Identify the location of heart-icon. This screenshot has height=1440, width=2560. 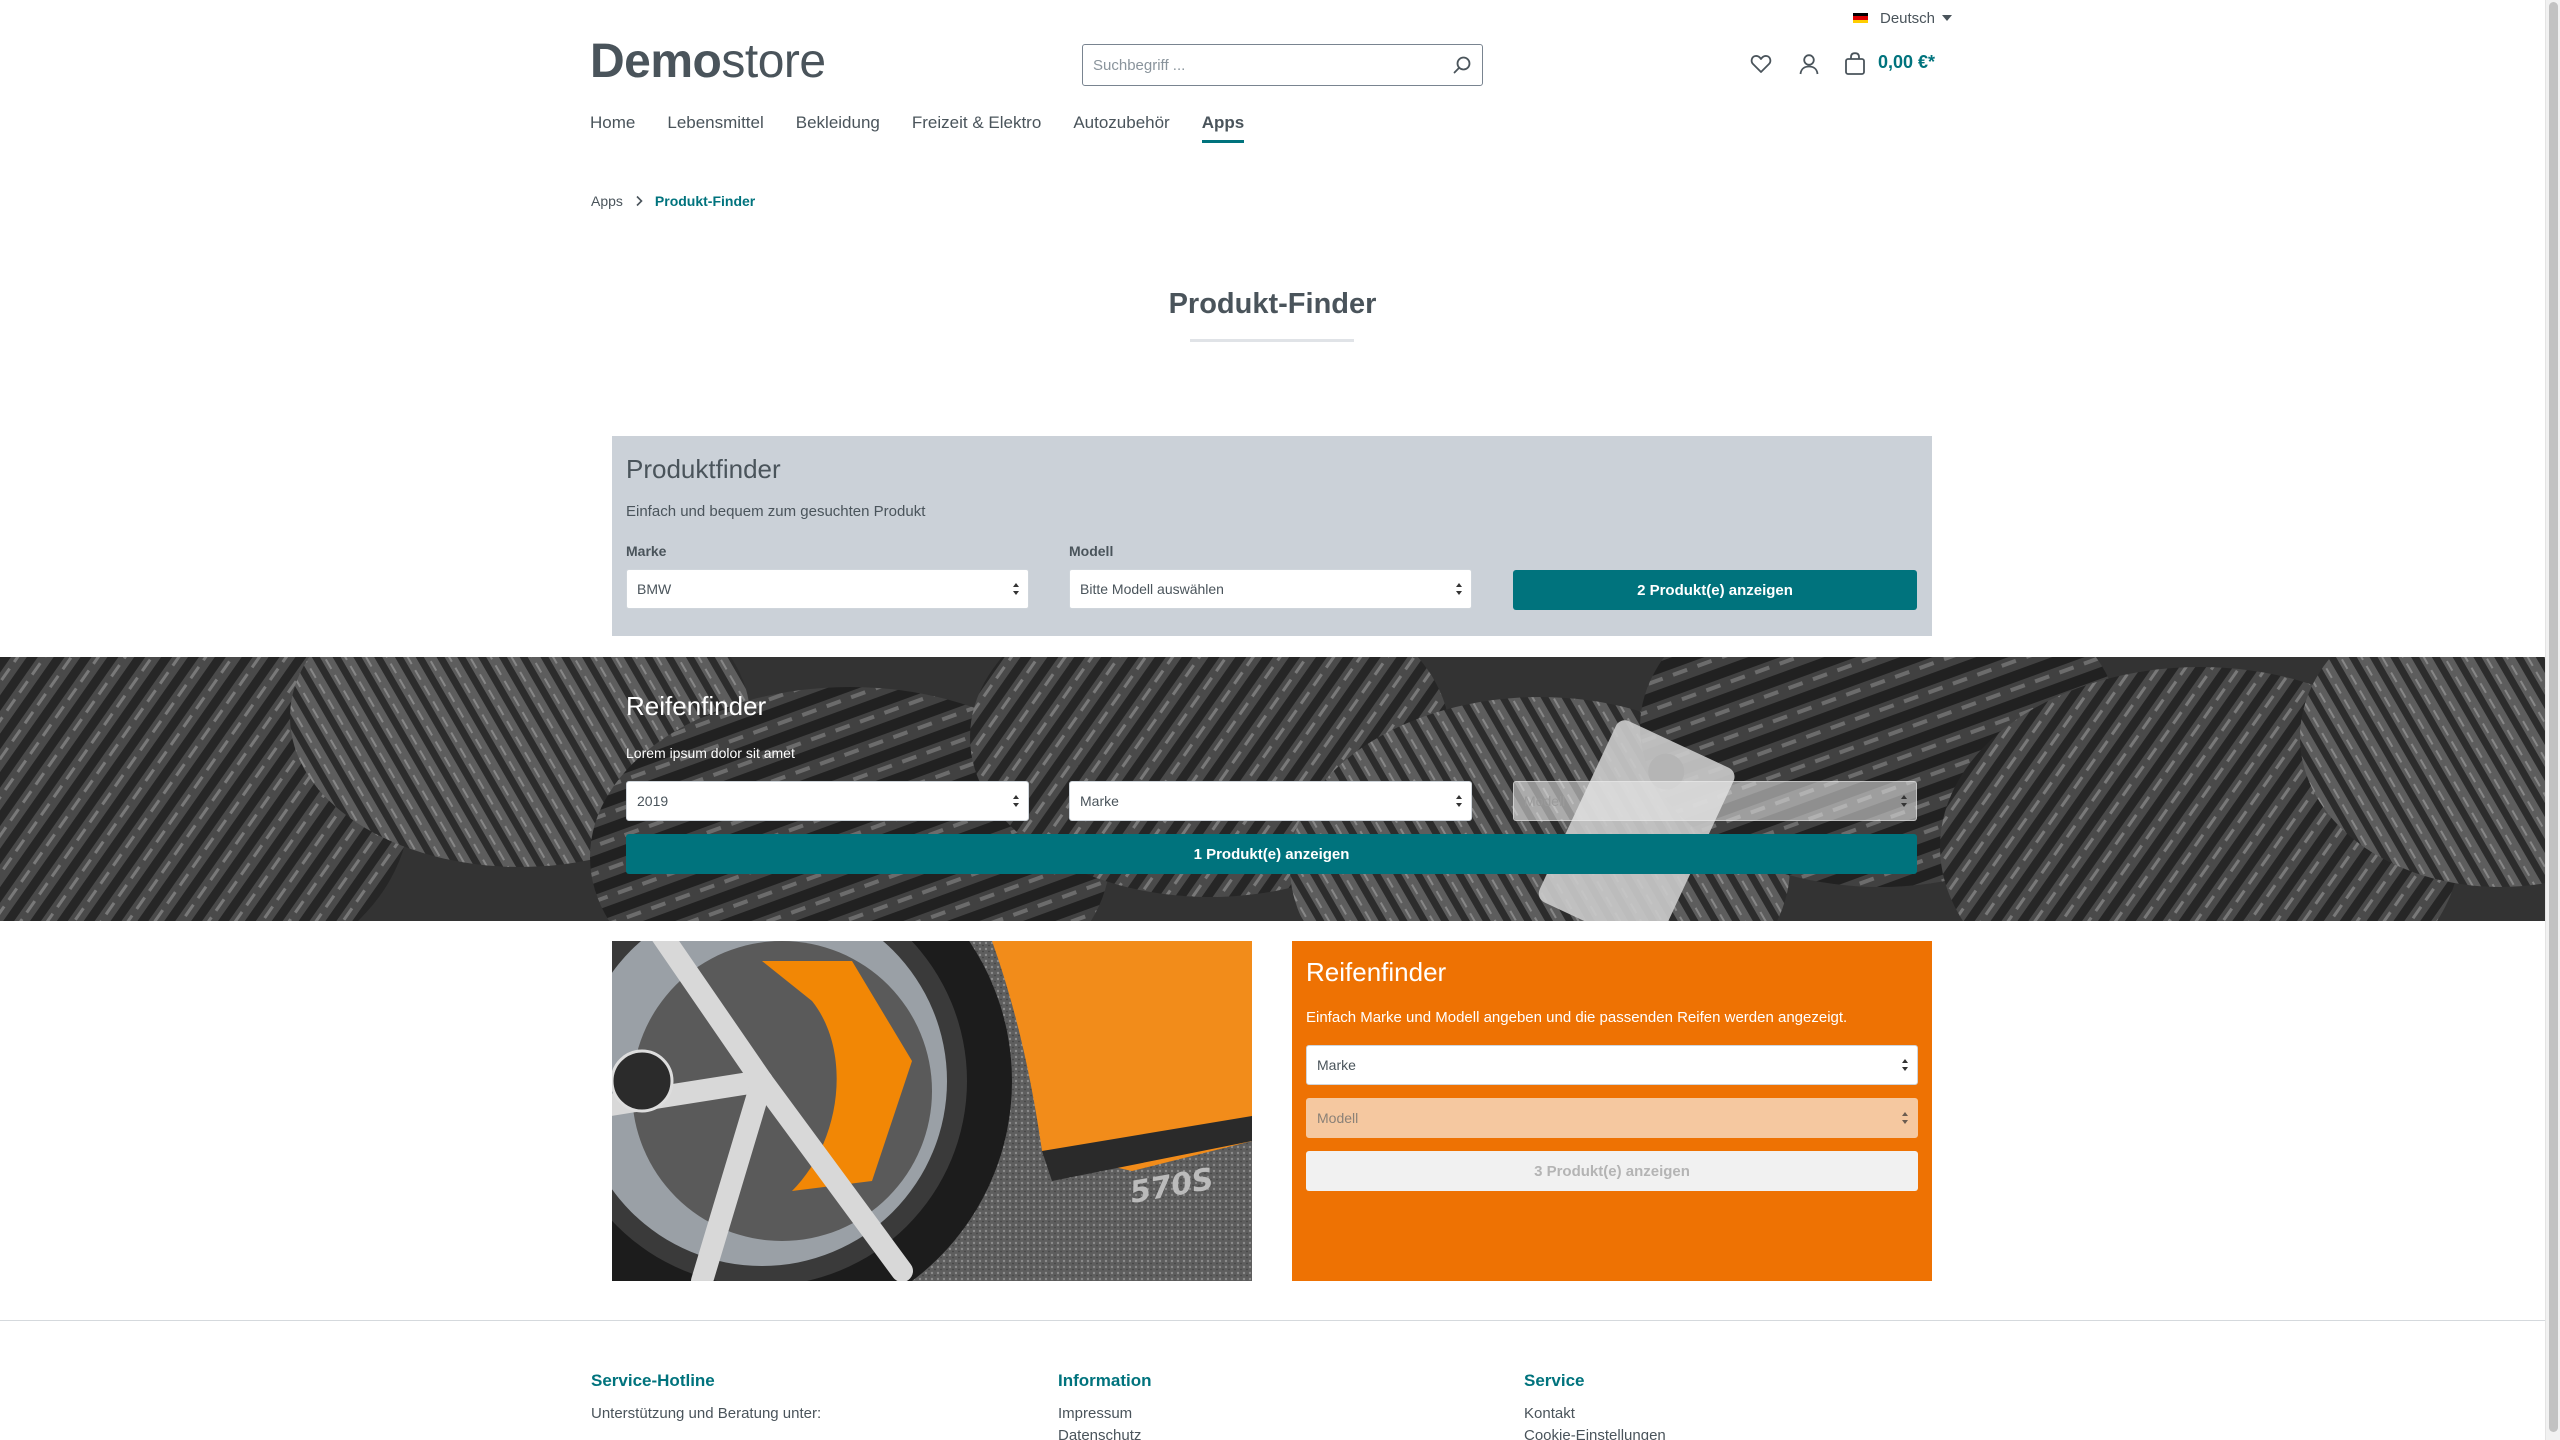
(1761, 64).